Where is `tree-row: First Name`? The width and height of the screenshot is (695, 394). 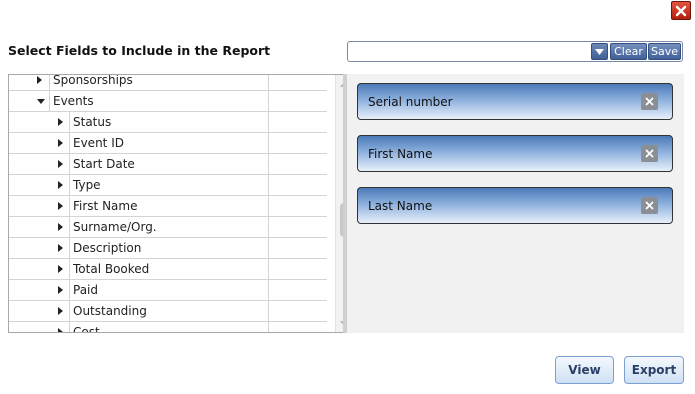 tree-row: First Name is located at coordinates (168, 206).